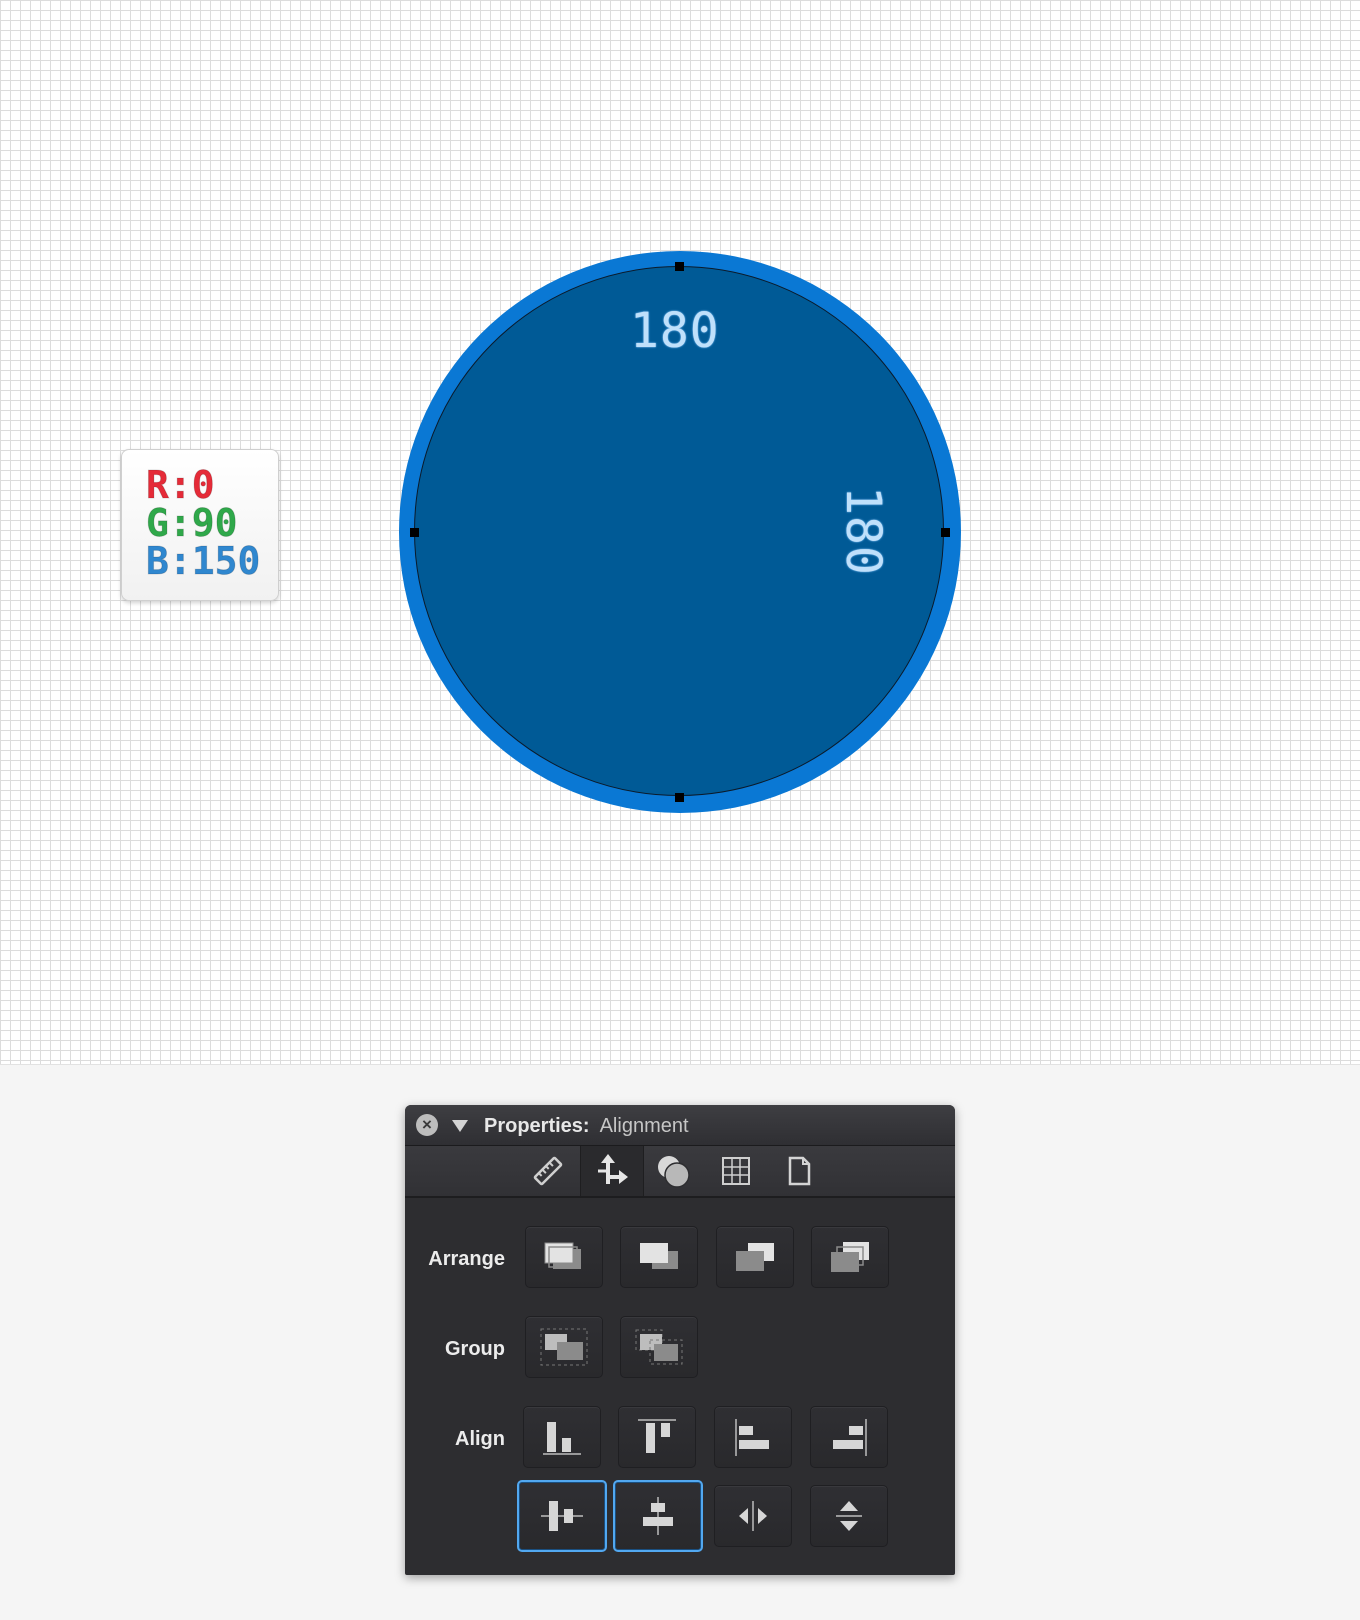 This screenshot has width=1360, height=1620. I want to click on tab-grid, so click(736, 1171).